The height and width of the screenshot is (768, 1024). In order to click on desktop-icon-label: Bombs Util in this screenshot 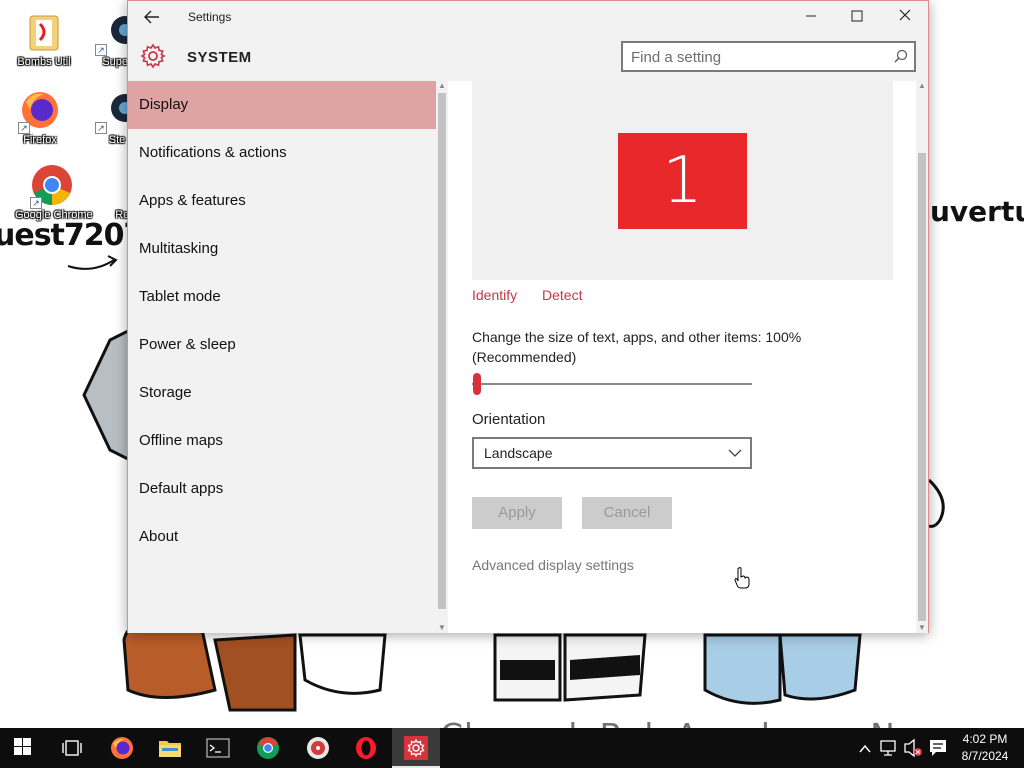, I will do `click(44, 62)`.